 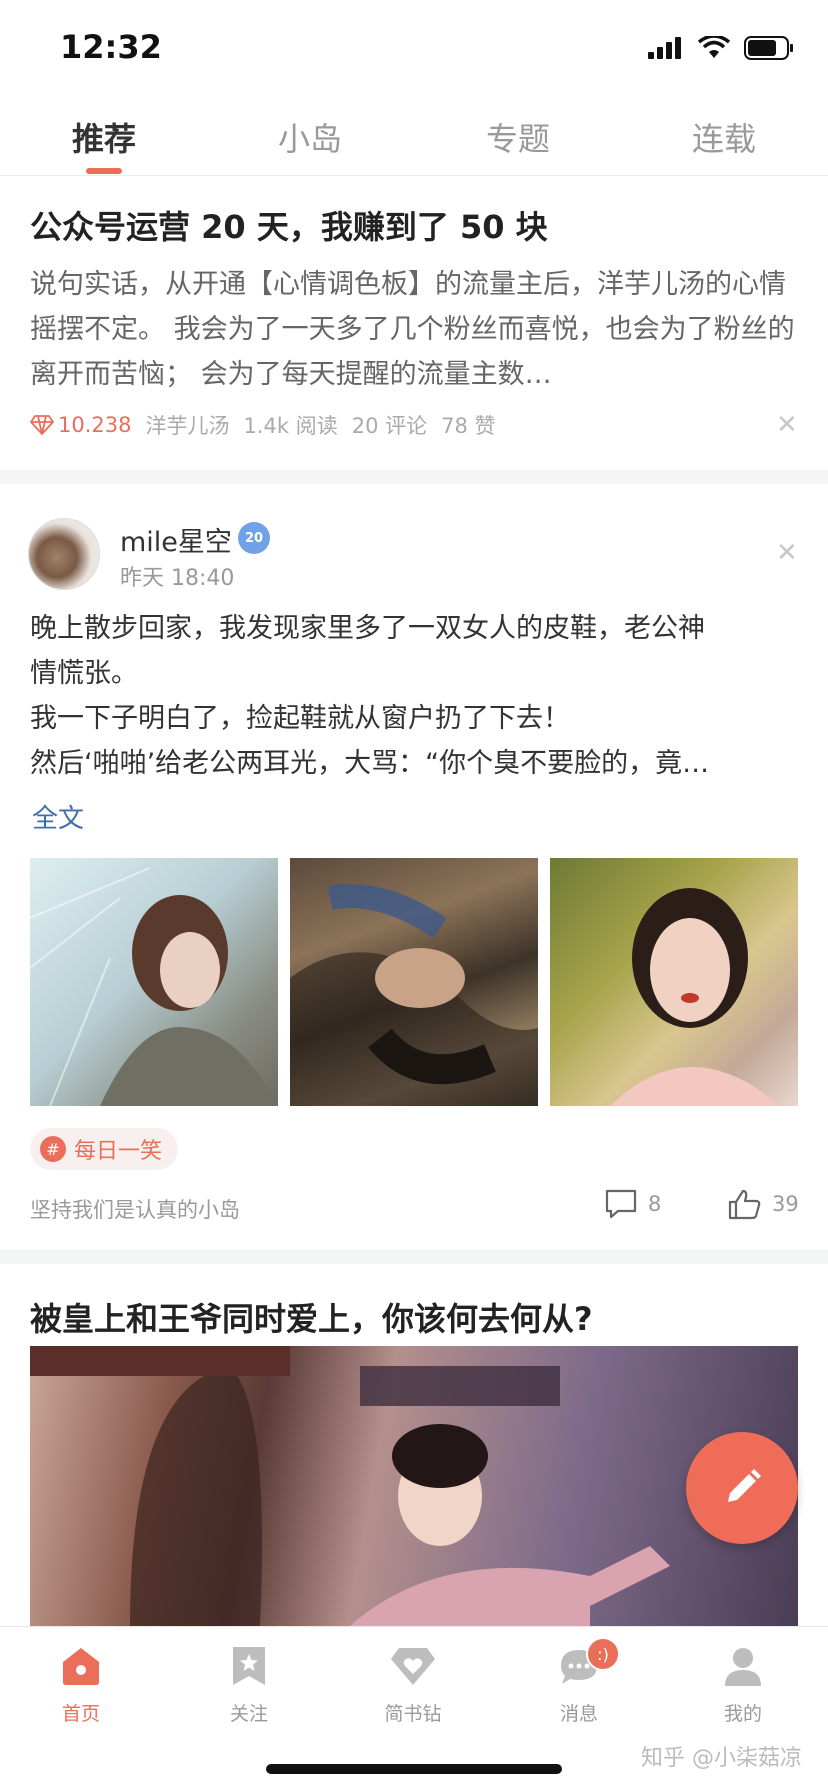 I want to click on comment-button: 8, so click(x=632, y=1204).